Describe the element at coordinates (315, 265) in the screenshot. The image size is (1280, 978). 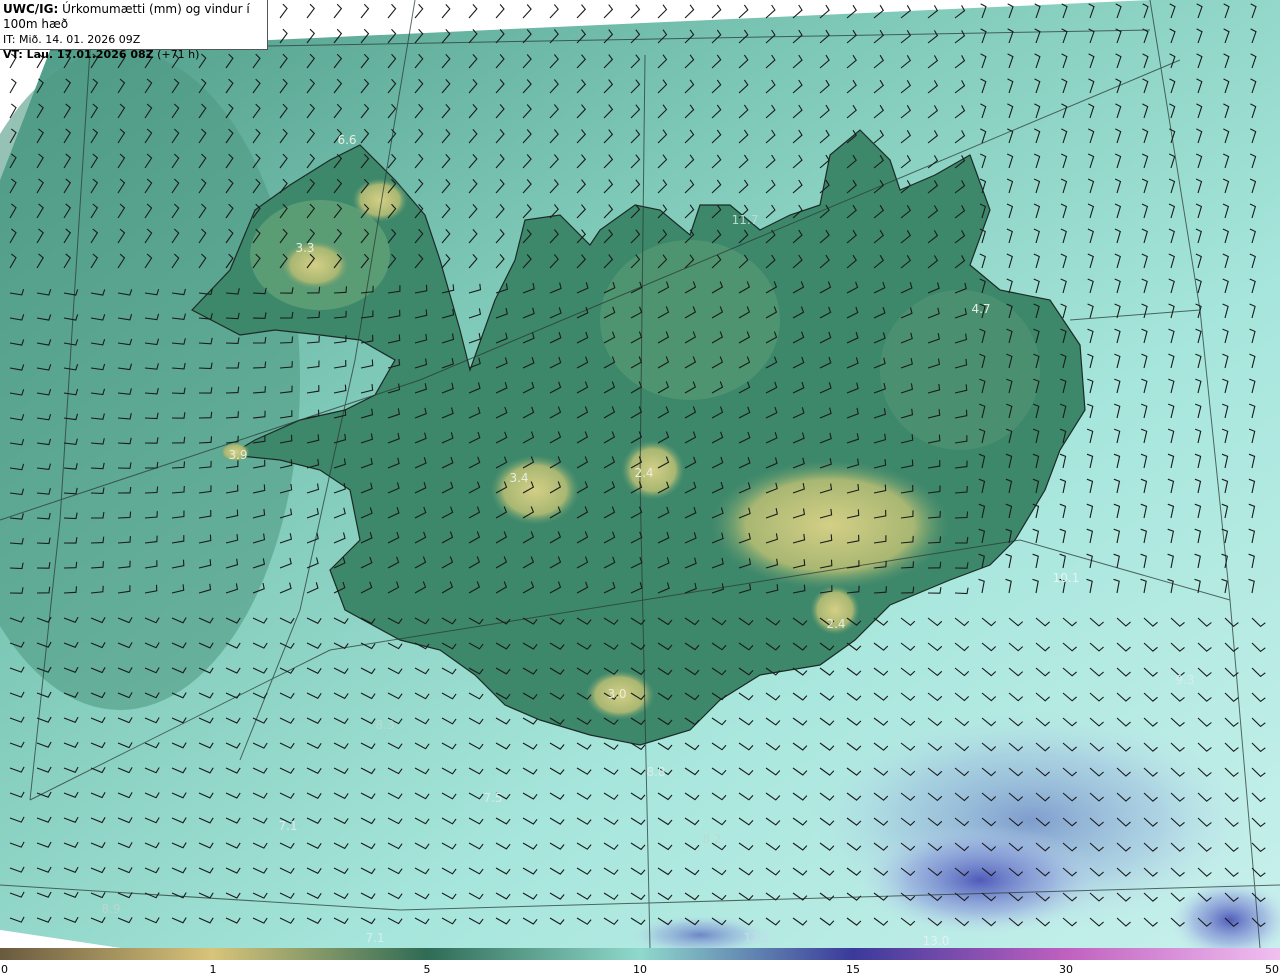
I see `westfjords-glacier` at that location.